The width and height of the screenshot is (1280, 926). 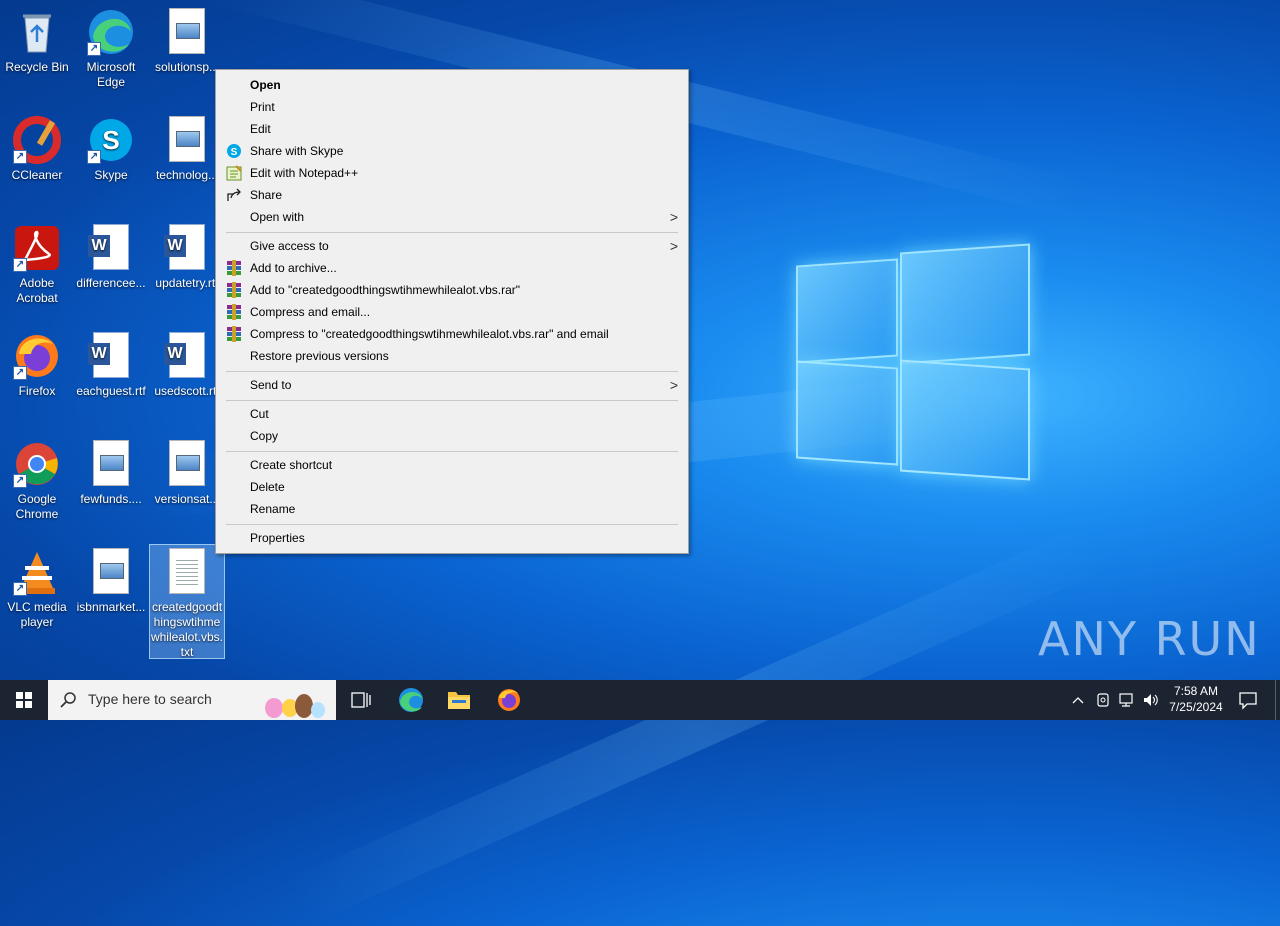 I want to click on desktop-icon-skype: S ↗ Skype, so click(x=111, y=146).